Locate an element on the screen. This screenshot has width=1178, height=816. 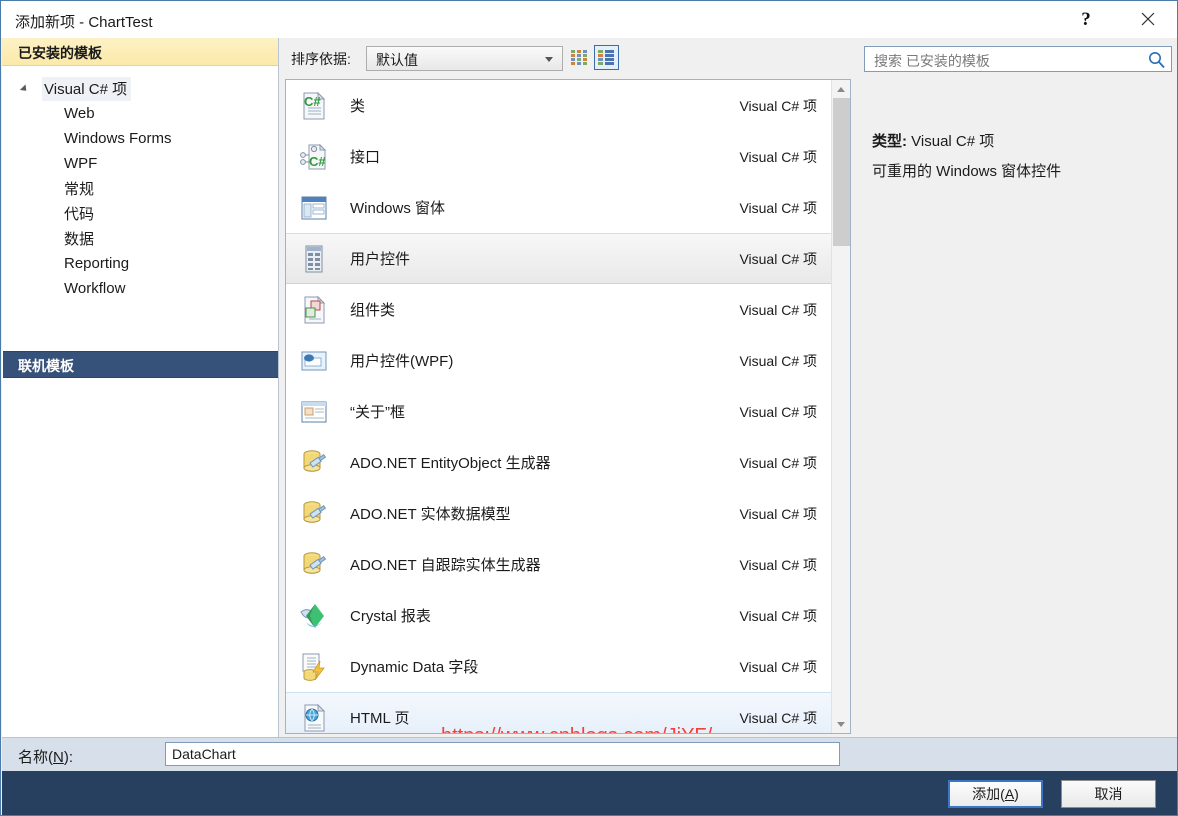
crystal-report-icon is located at coordinates (312, 615).